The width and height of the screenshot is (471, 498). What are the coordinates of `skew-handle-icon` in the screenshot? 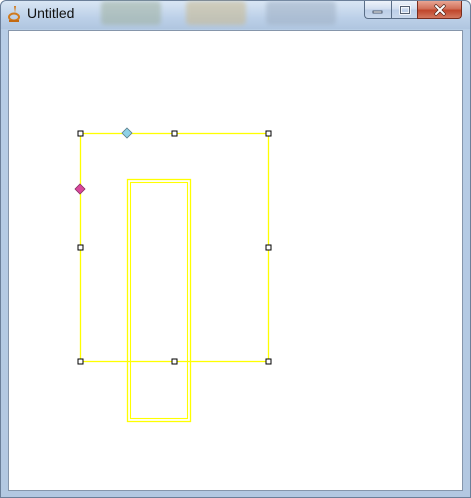 It's located at (80, 189).